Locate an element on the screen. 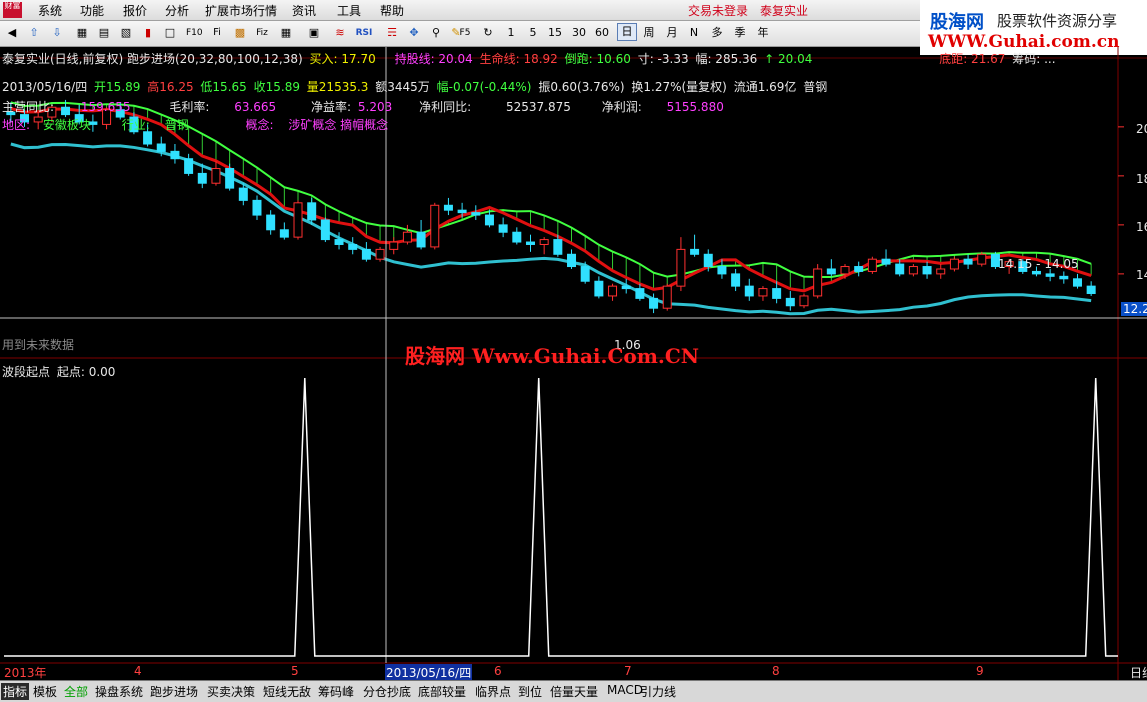  period-1min: 1 is located at coordinates (511, 33).